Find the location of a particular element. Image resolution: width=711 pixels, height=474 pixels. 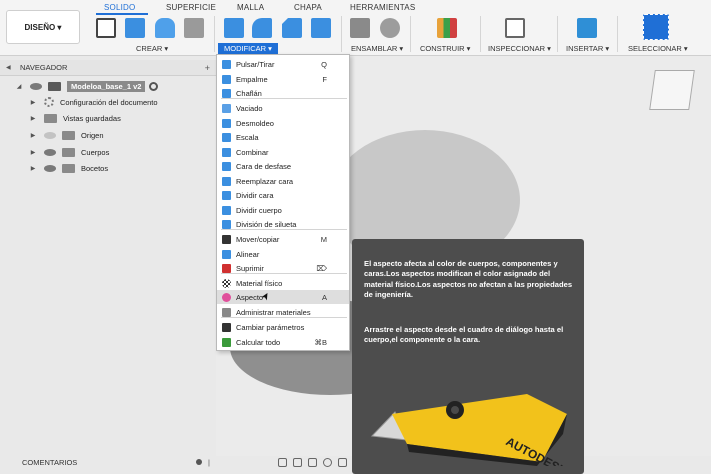

workspace-switcher-button: DISEÑO ▾ is located at coordinates (43, 27).